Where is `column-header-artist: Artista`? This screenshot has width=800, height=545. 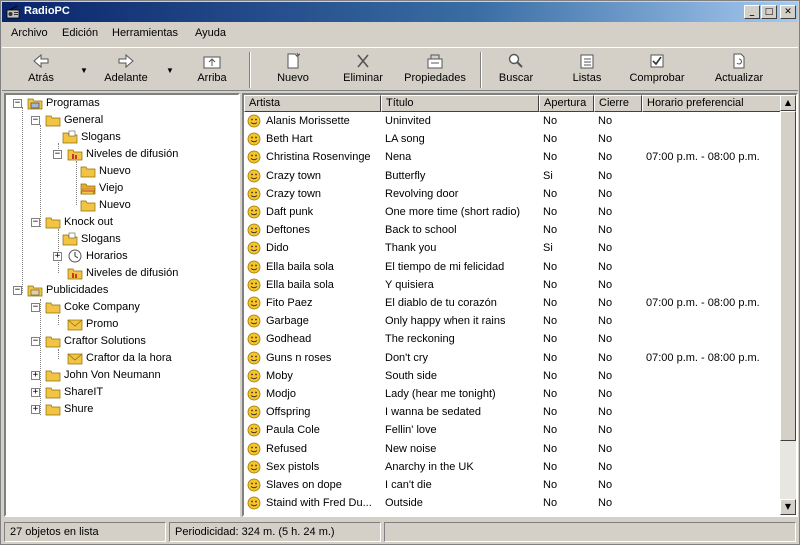
column-header-artist: Artista is located at coordinates (312, 103).